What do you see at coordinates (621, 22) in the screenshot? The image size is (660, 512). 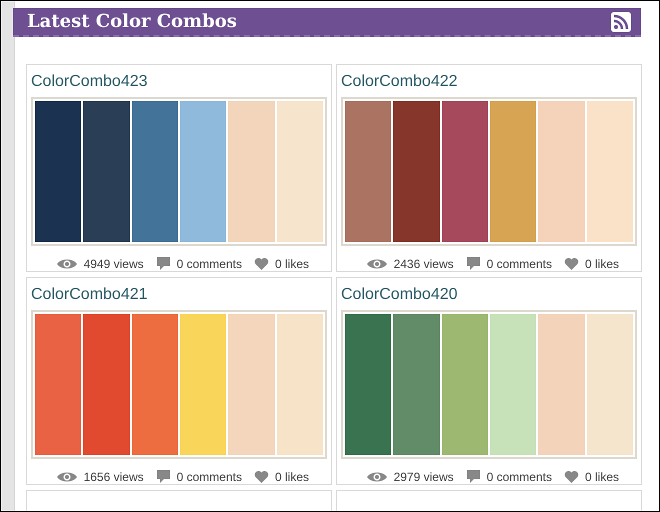 I see `rss-icon` at bounding box center [621, 22].